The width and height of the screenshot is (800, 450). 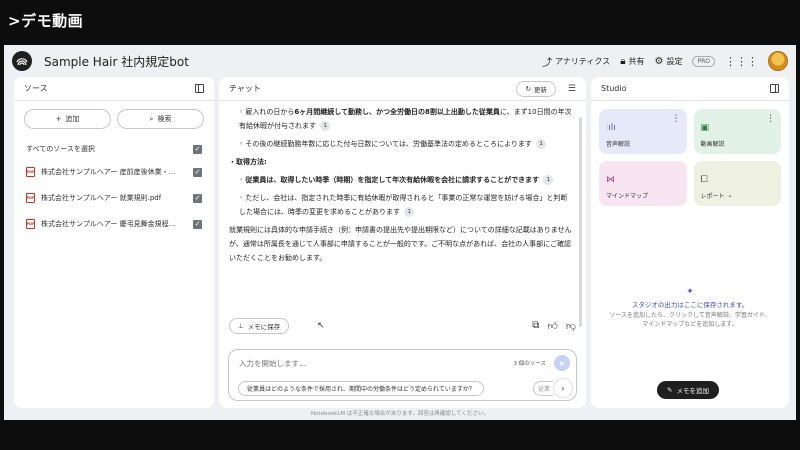 I want to click on send-button: ➤, so click(x=562, y=363).